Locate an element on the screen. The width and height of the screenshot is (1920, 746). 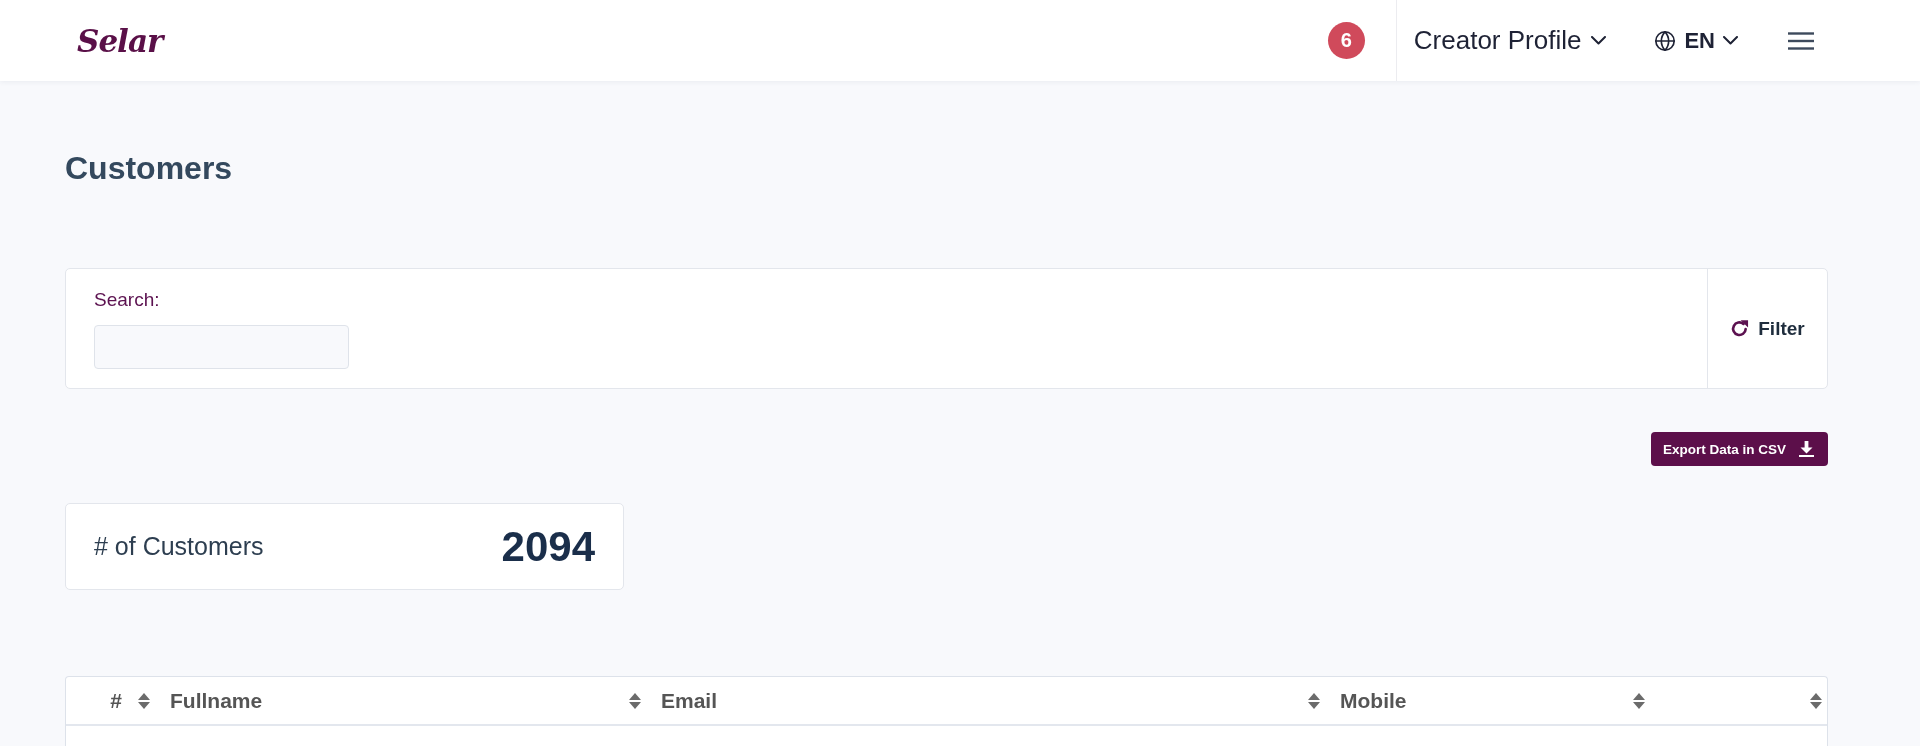
column-header: Mobile is located at coordinates (1493, 700).